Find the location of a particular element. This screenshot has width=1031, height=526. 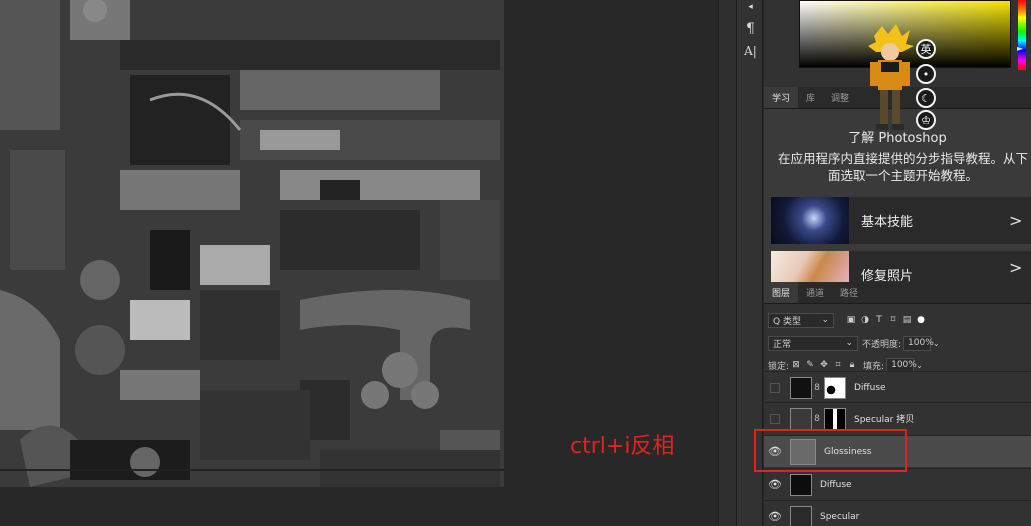

learn-card-label: 基本技能 is located at coordinates (887, 222).